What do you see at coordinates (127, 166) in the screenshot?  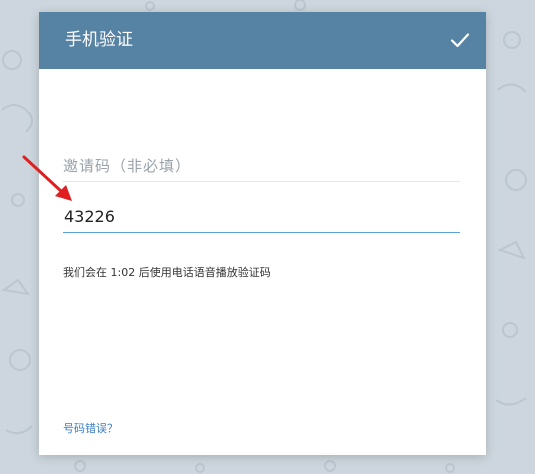 I see `invite-code-placeholder: 邀请码（非必填）` at bounding box center [127, 166].